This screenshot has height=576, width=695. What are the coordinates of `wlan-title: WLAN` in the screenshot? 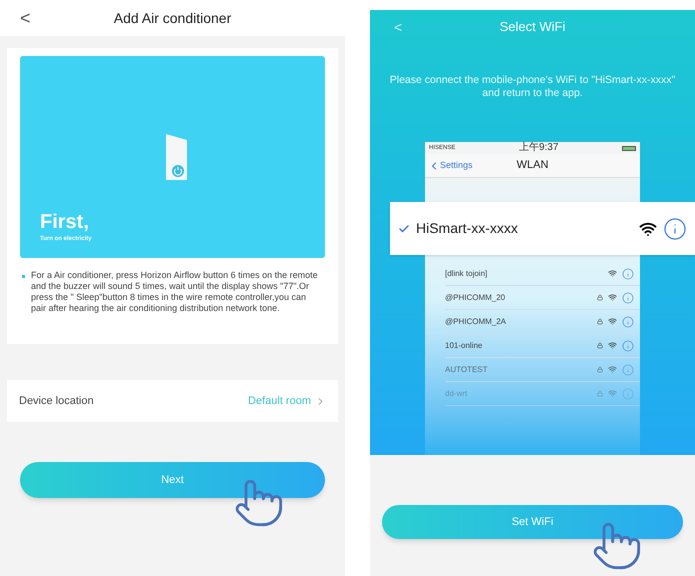 It's located at (532, 166).